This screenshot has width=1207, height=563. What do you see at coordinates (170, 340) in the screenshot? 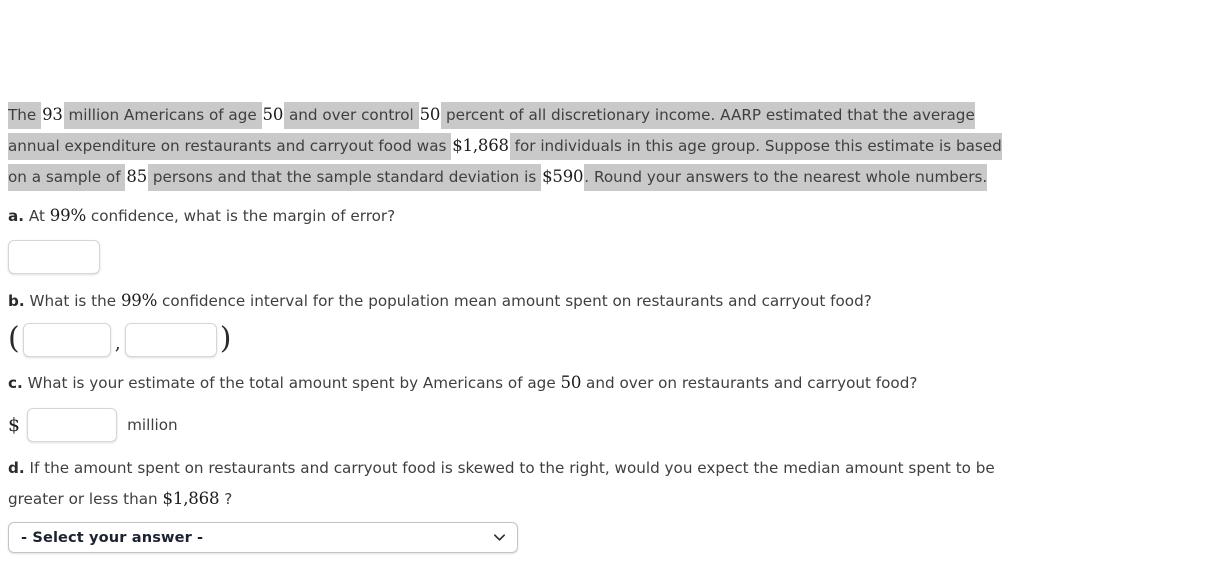
I see `confidence-interval-upper-input` at bounding box center [170, 340].